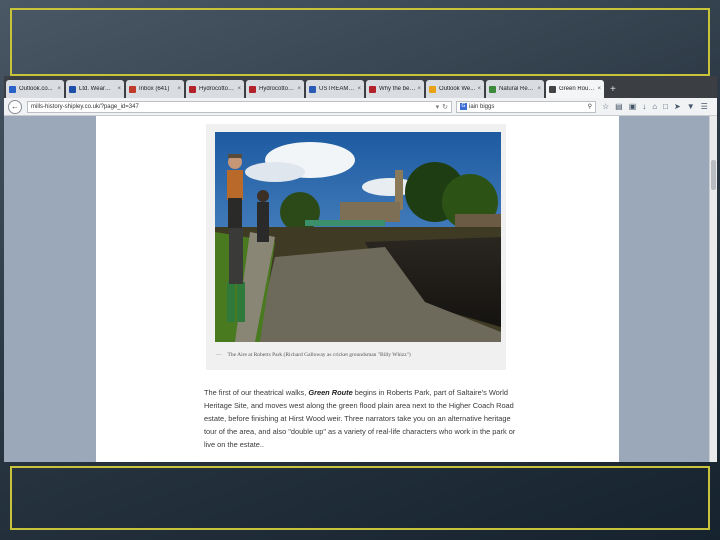  What do you see at coordinates (605, 106) in the screenshot?
I see `bookmark-star-icon: ☆` at bounding box center [605, 106].